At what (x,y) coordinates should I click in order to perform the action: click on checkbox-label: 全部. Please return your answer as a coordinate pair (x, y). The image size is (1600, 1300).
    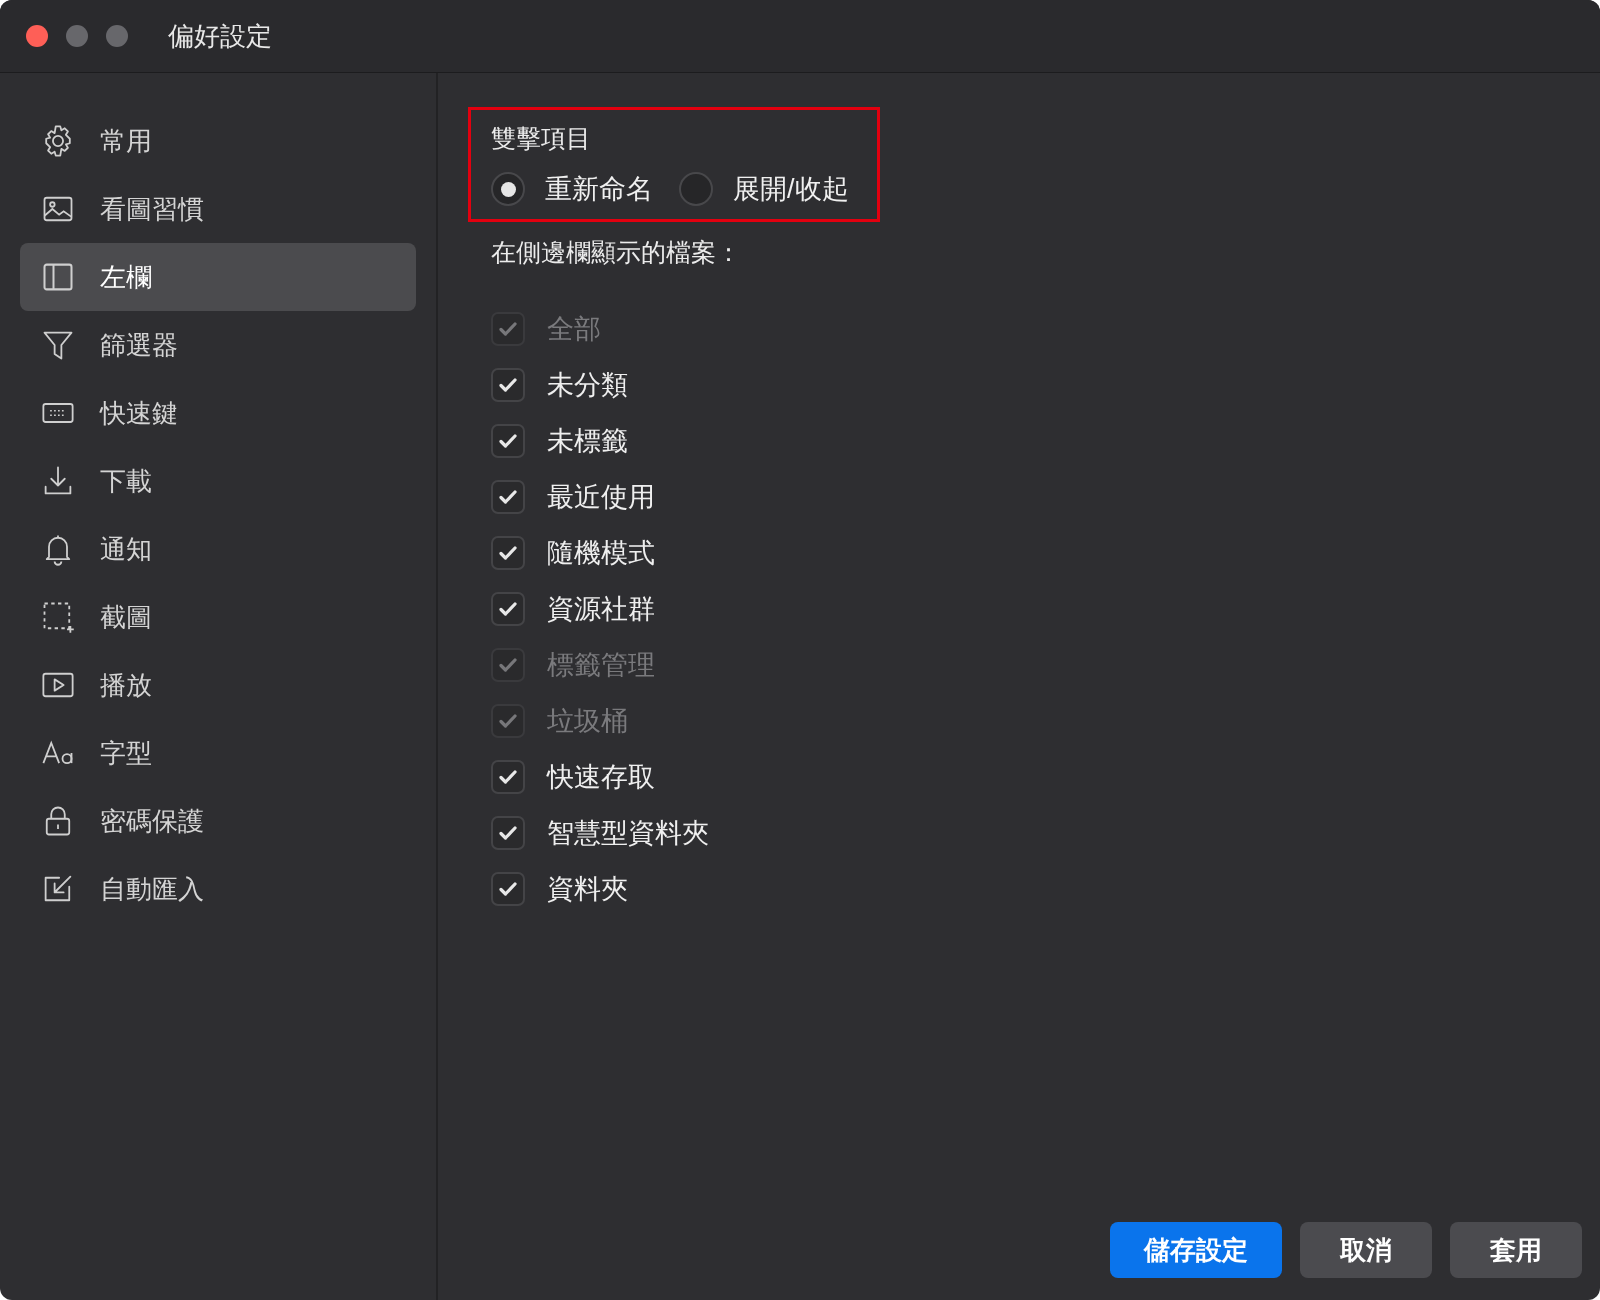
    Looking at the image, I should click on (574, 329).